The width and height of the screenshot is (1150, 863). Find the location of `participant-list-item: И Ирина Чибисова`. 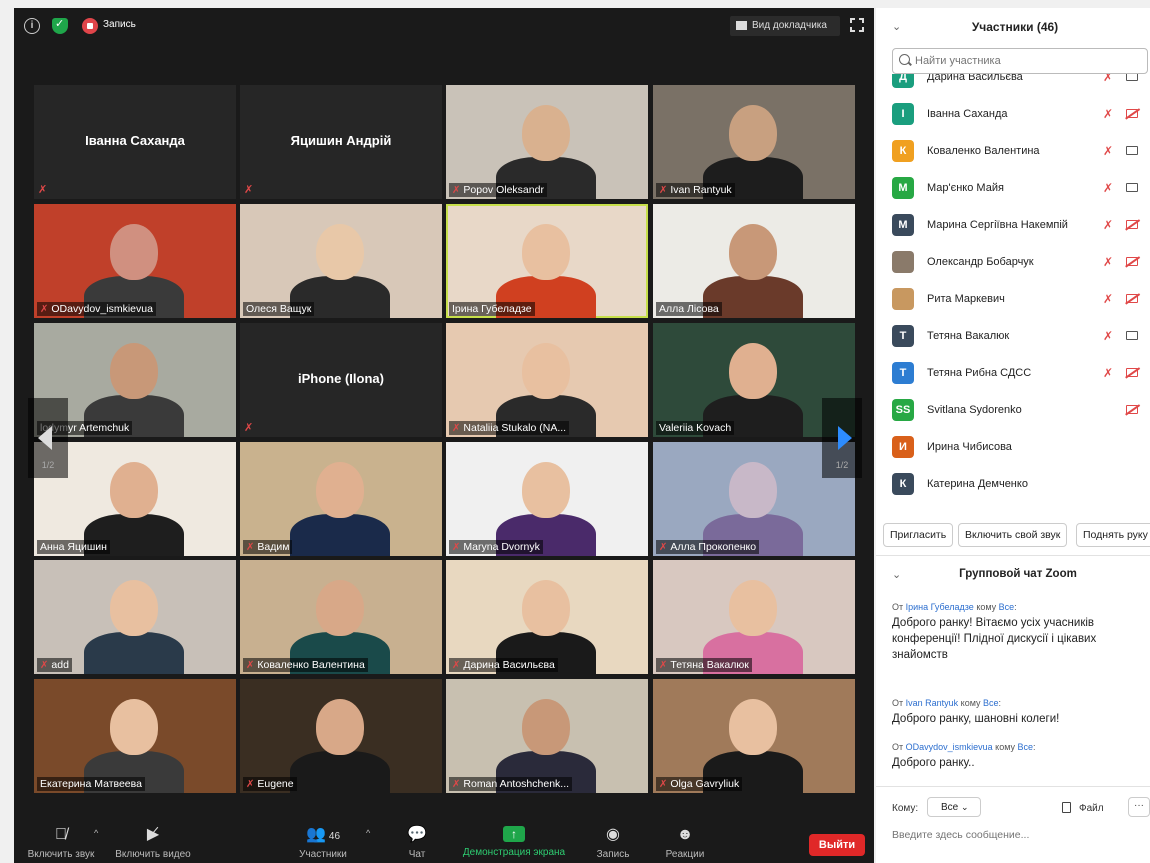

participant-list-item: И Ирина Чибисова is located at coordinates (1013, 448).